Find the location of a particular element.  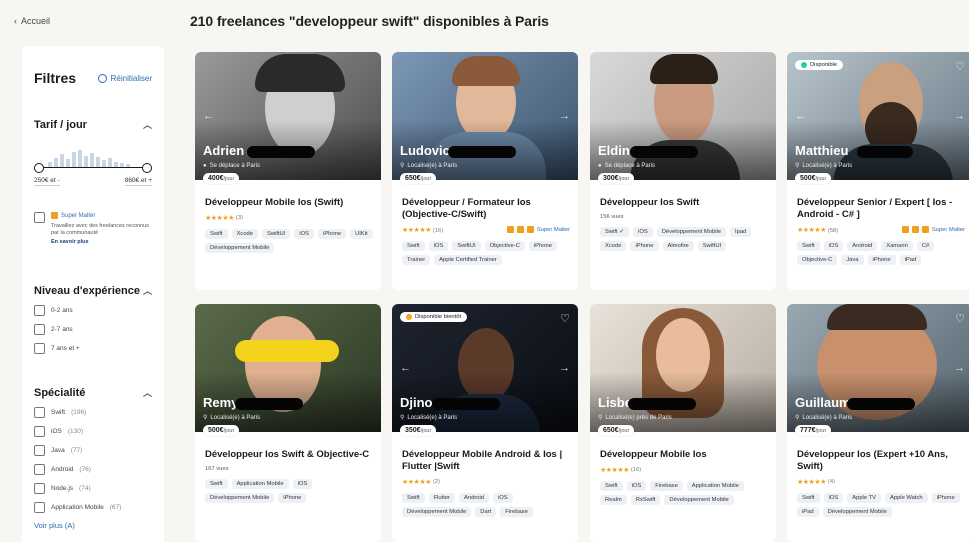

price-slider-track is located at coordinates (93, 167).